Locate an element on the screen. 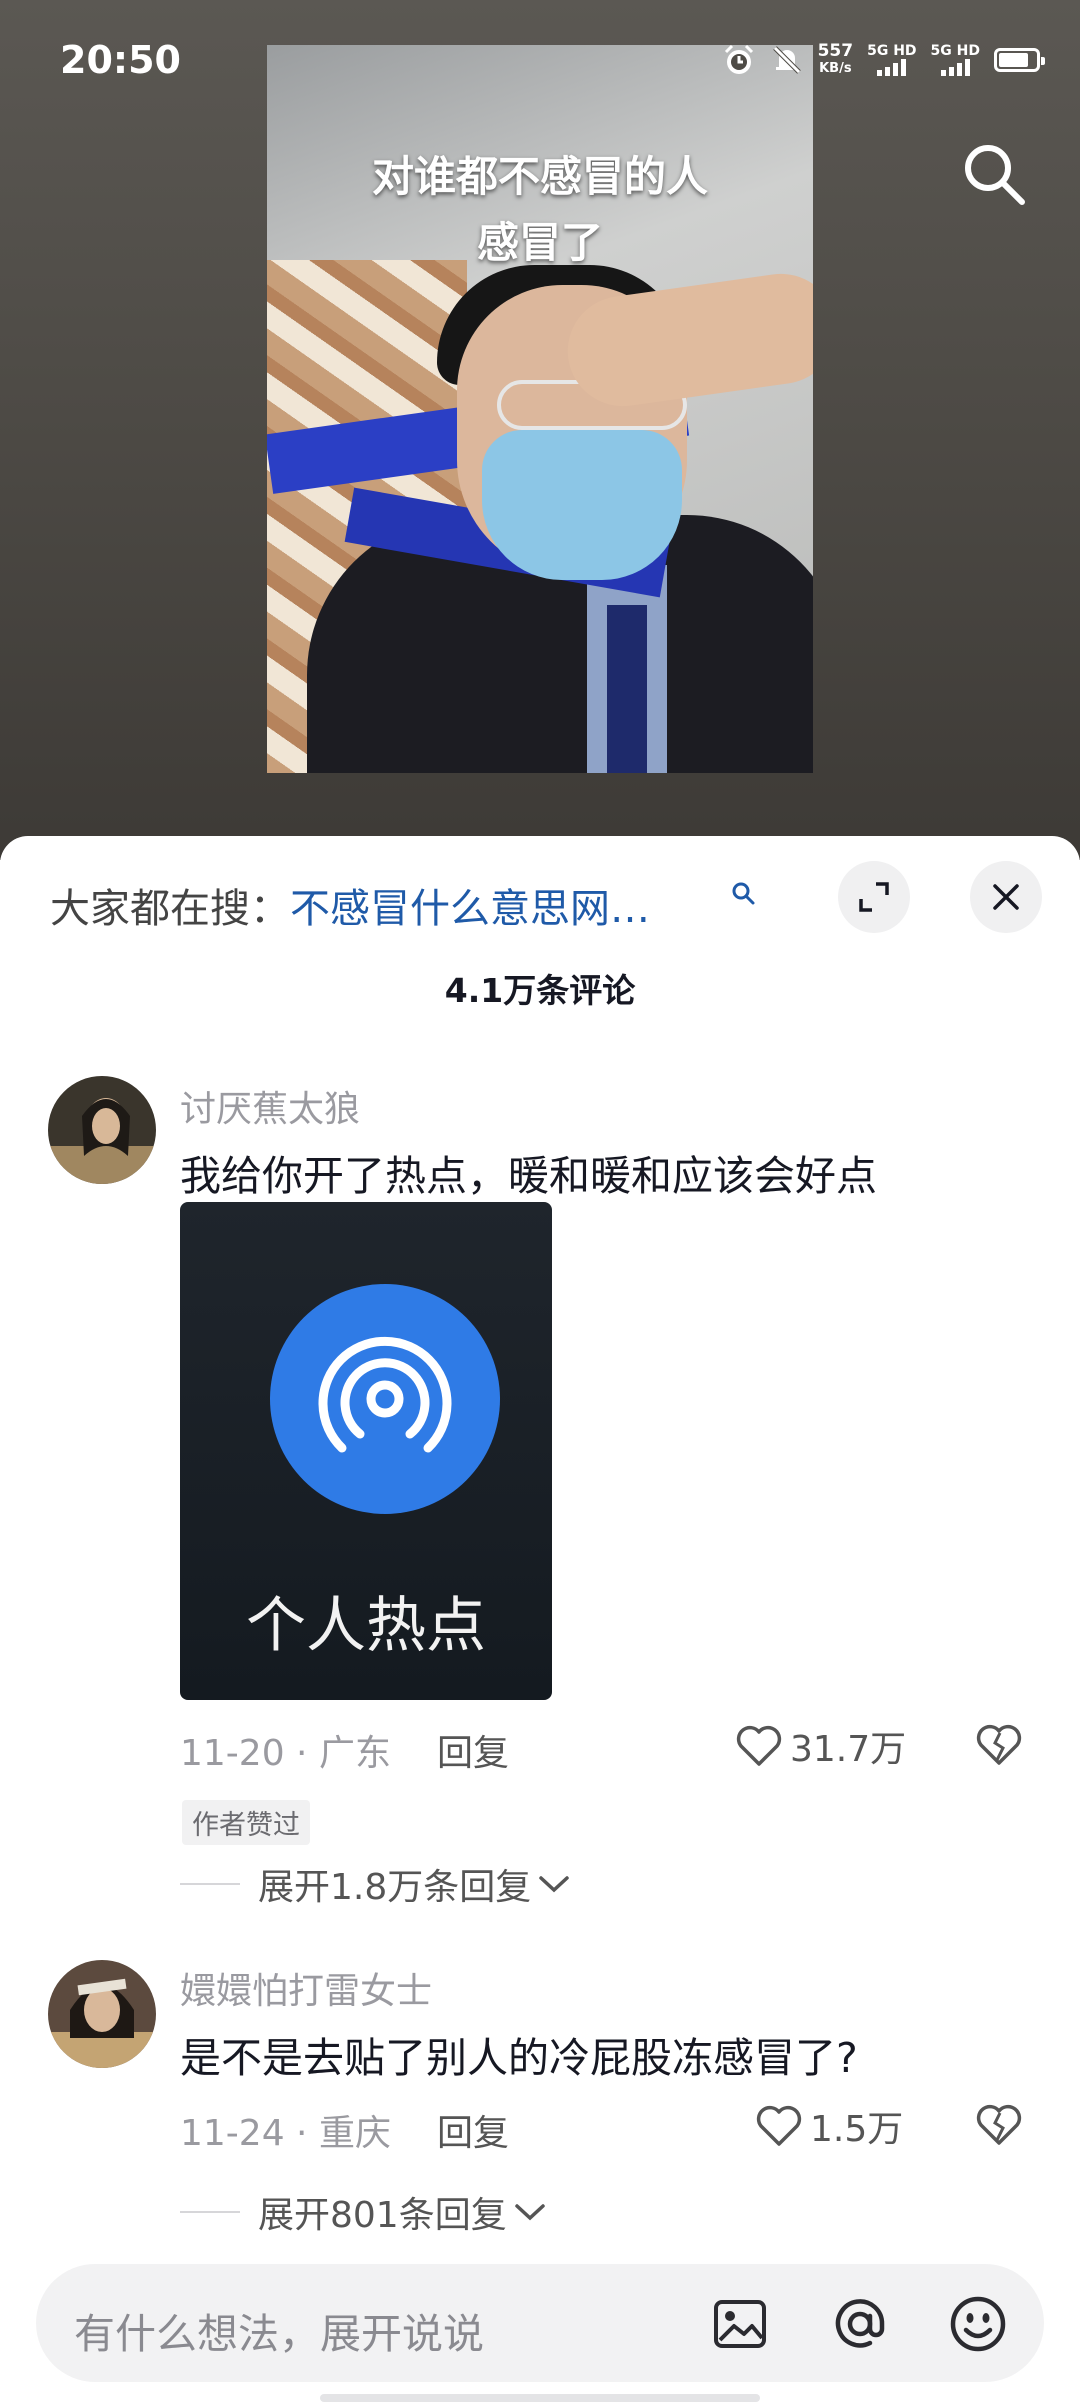  mute-bell-icon is located at coordinates (786, 60).